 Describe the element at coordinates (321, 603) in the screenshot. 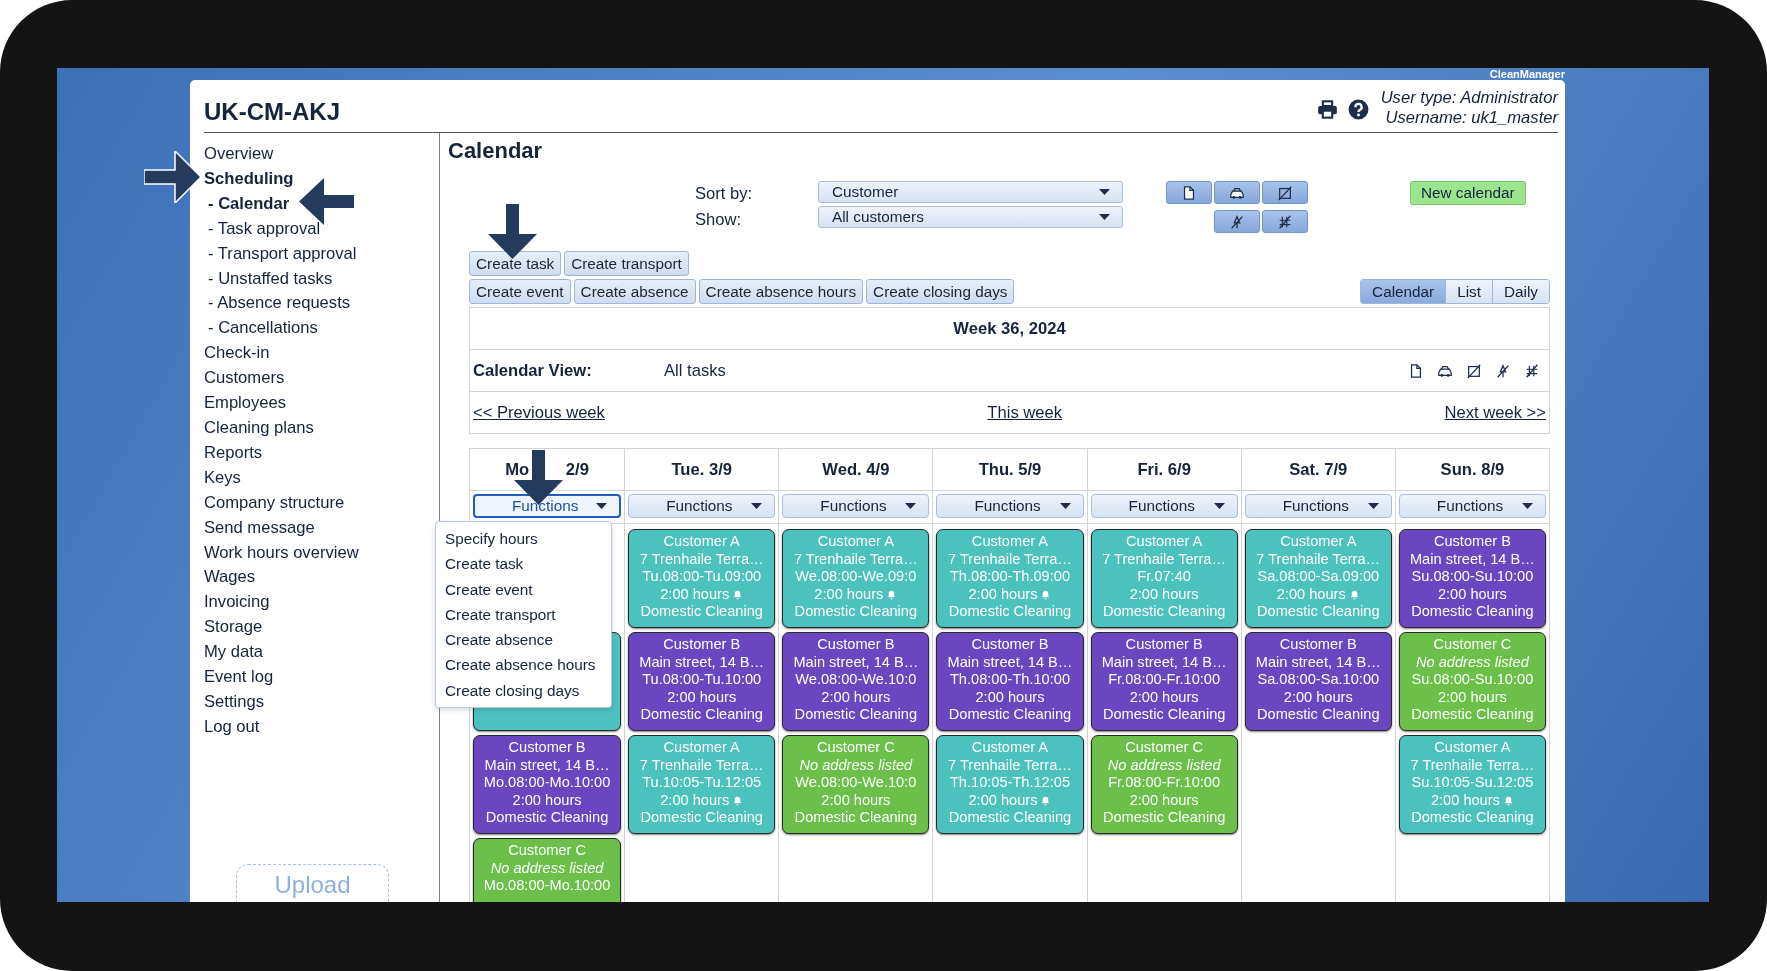

I see `nav-item: Invoicing` at that location.